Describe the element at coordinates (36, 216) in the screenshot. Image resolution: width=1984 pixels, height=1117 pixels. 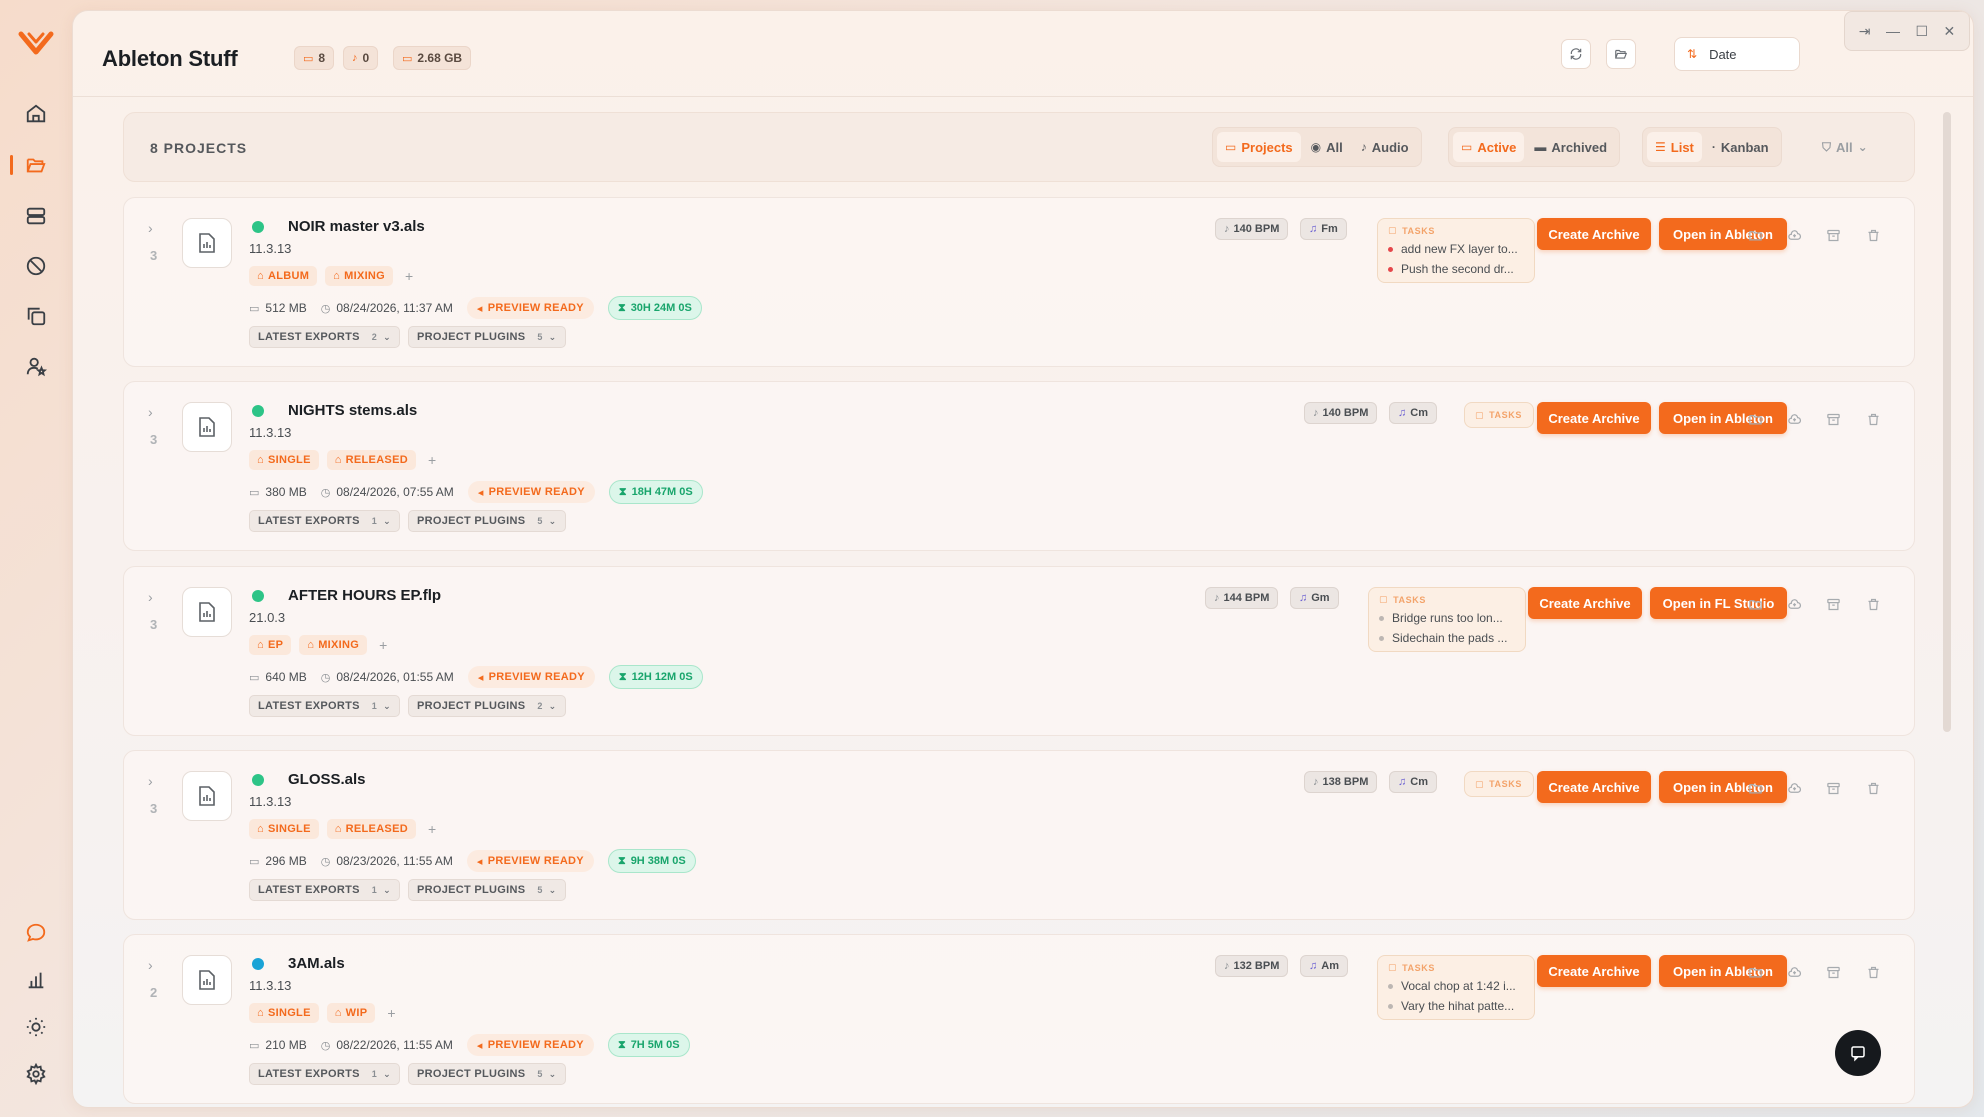
I see `server-icon` at that location.